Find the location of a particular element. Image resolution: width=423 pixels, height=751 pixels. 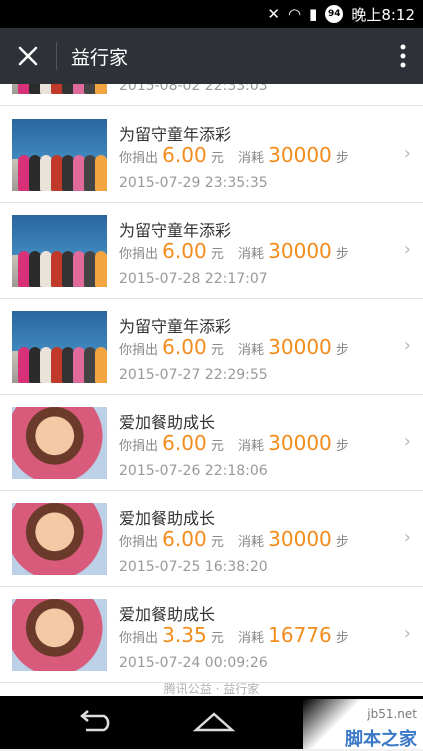

back-button is located at coordinates (96, 724).